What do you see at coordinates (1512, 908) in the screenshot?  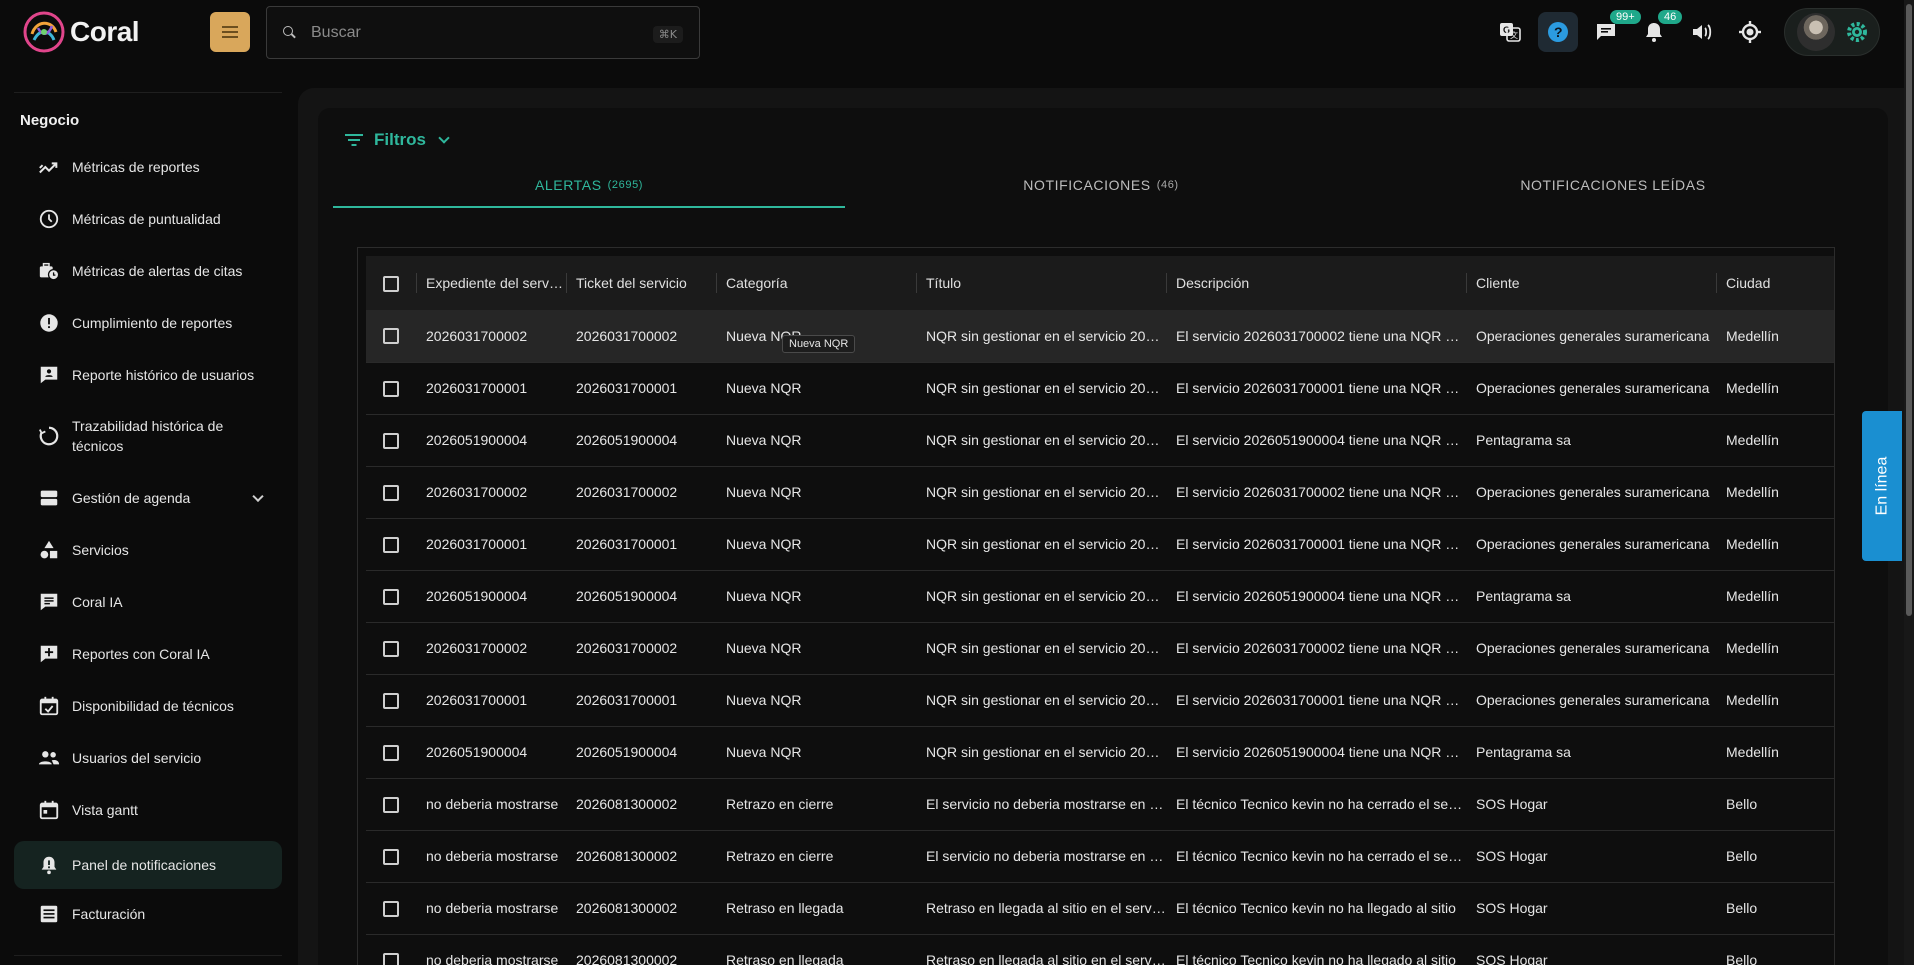 I see `table-cell: SOS Hogar` at bounding box center [1512, 908].